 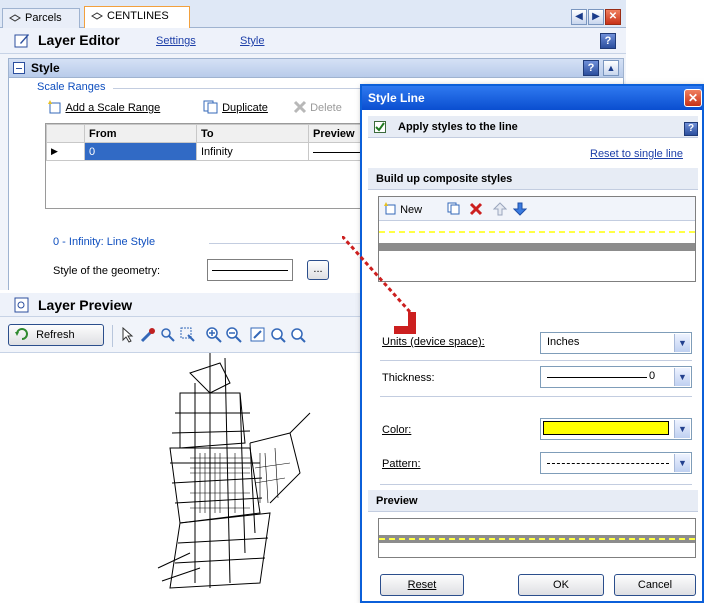 I want to click on chevron-left-icon: ◀, so click(x=579, y=17).